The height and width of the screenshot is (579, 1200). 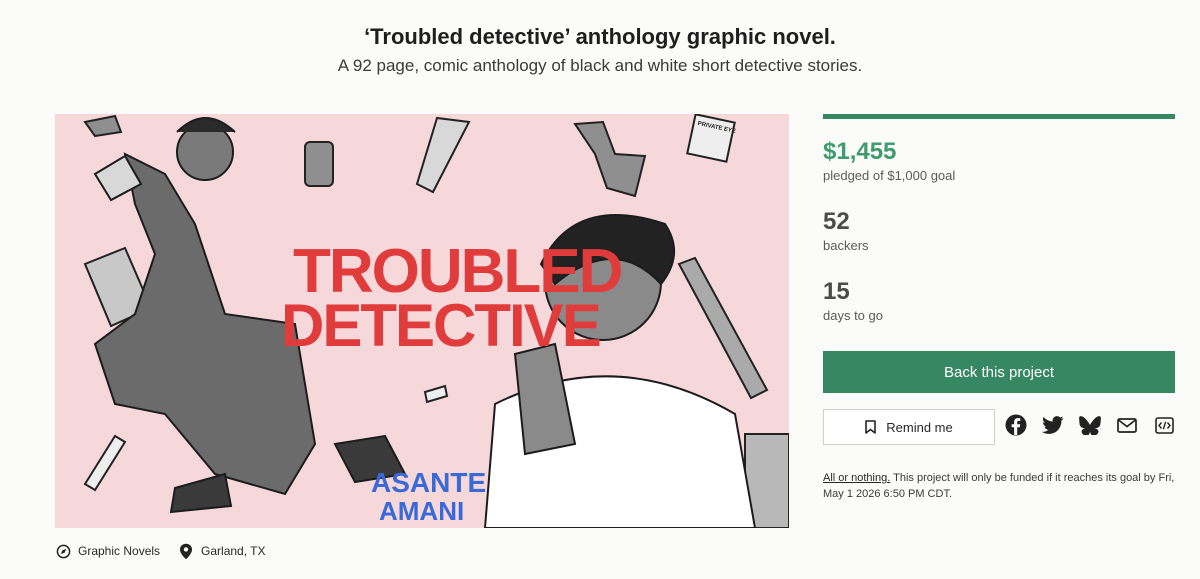 I want to click on backers-label: backers, so click(x=846, y=245).